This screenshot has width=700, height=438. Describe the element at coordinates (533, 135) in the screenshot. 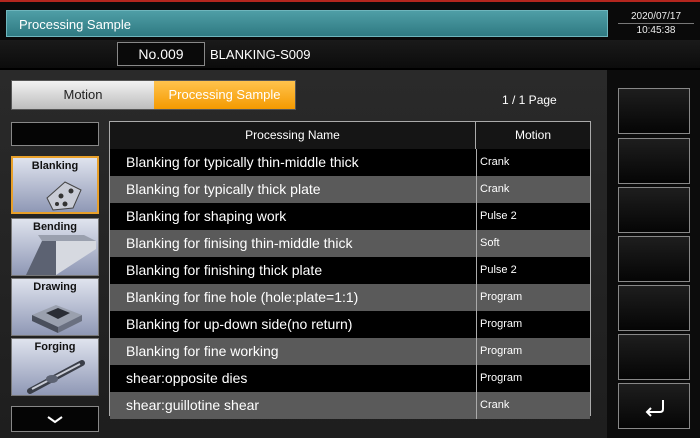

I see `column-header-motion: Motion` at that location.